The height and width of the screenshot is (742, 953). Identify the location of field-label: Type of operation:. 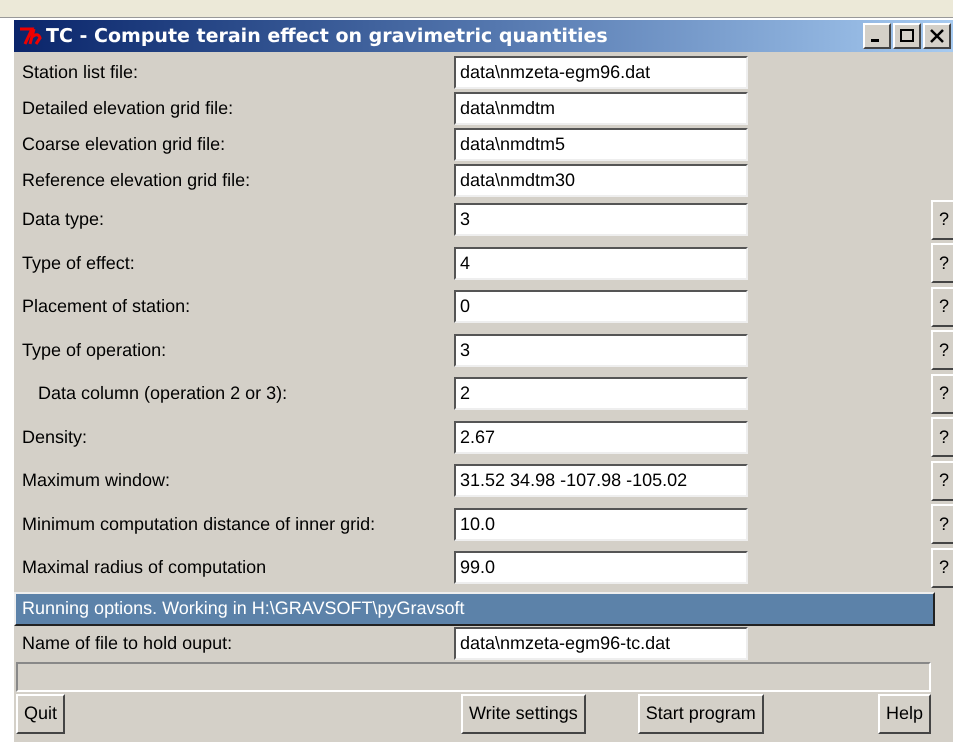
(94, 350).